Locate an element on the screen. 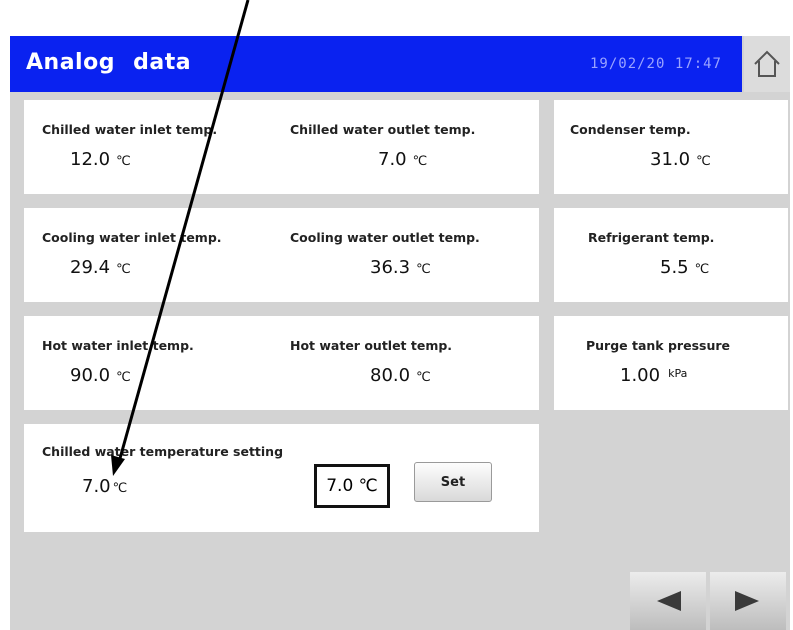 This screenshot has width=793, height=630. condenser-value: 31.0 is located at coordinates (670, 159).